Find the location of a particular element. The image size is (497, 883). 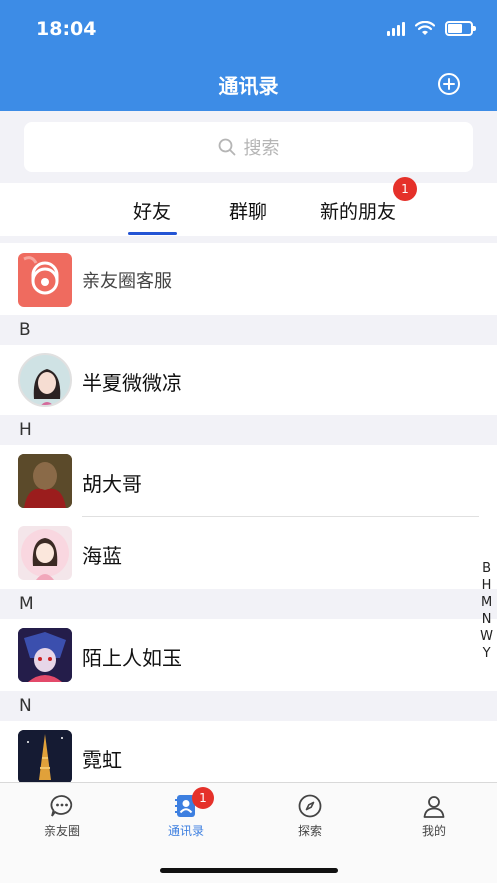

contact-row: 陌上人如玉 is located at coordinates (248, 655).